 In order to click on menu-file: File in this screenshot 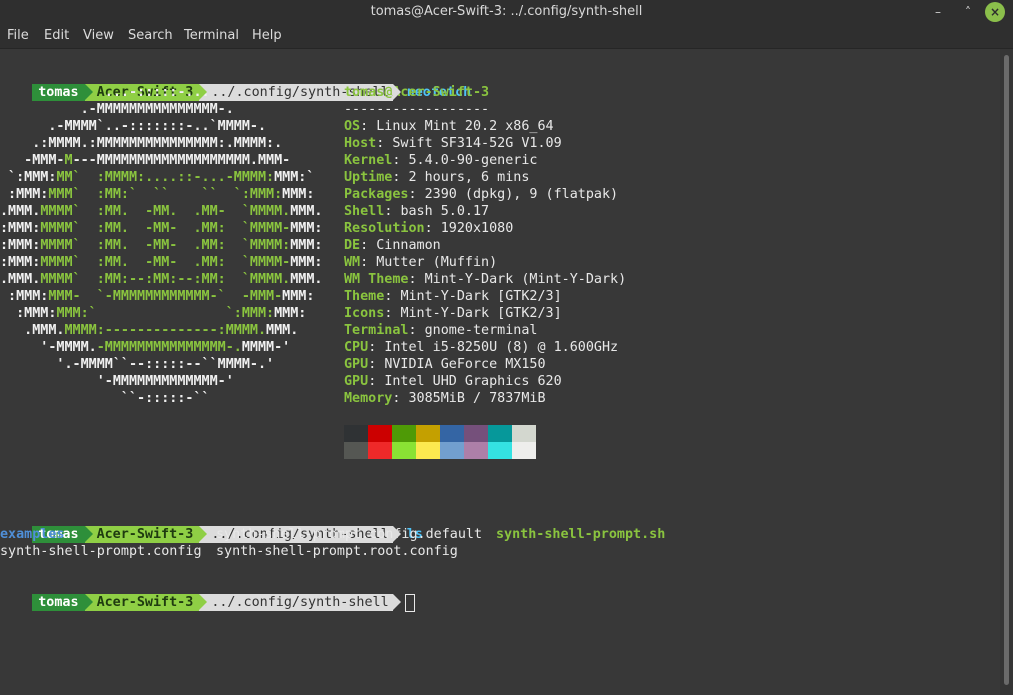, I will do `click(18, 35)`.